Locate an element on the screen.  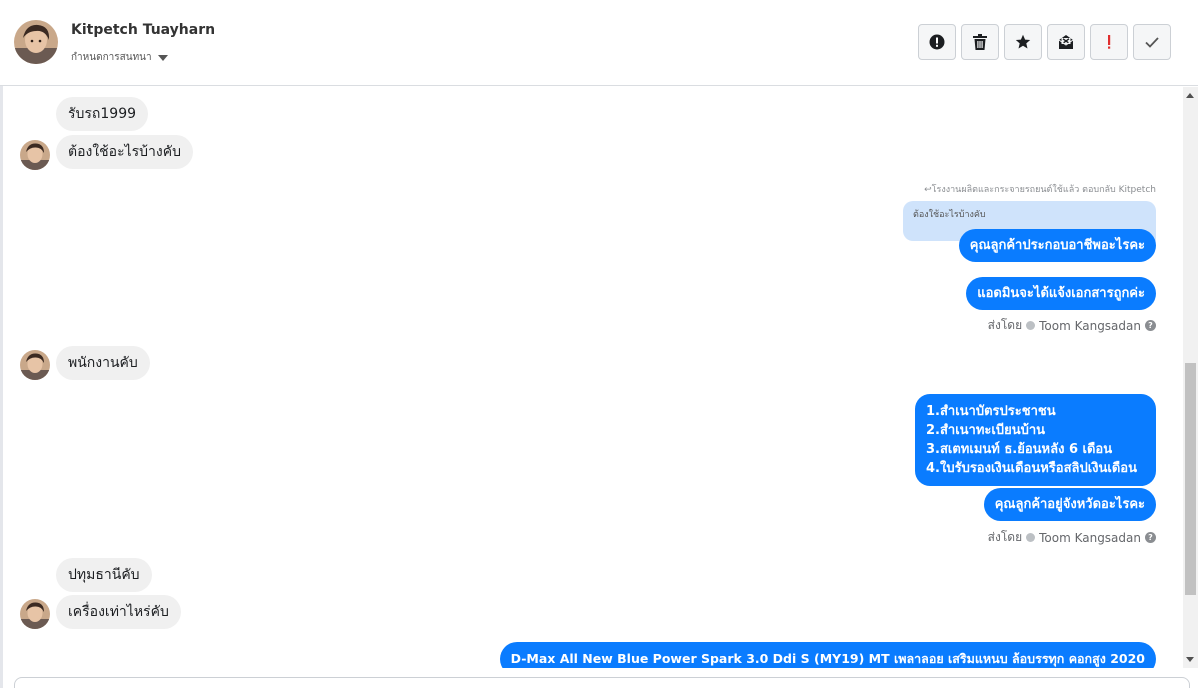
conversation-options-dropdown: กำหนดการสนทนา is located at coordinates (119, 57).